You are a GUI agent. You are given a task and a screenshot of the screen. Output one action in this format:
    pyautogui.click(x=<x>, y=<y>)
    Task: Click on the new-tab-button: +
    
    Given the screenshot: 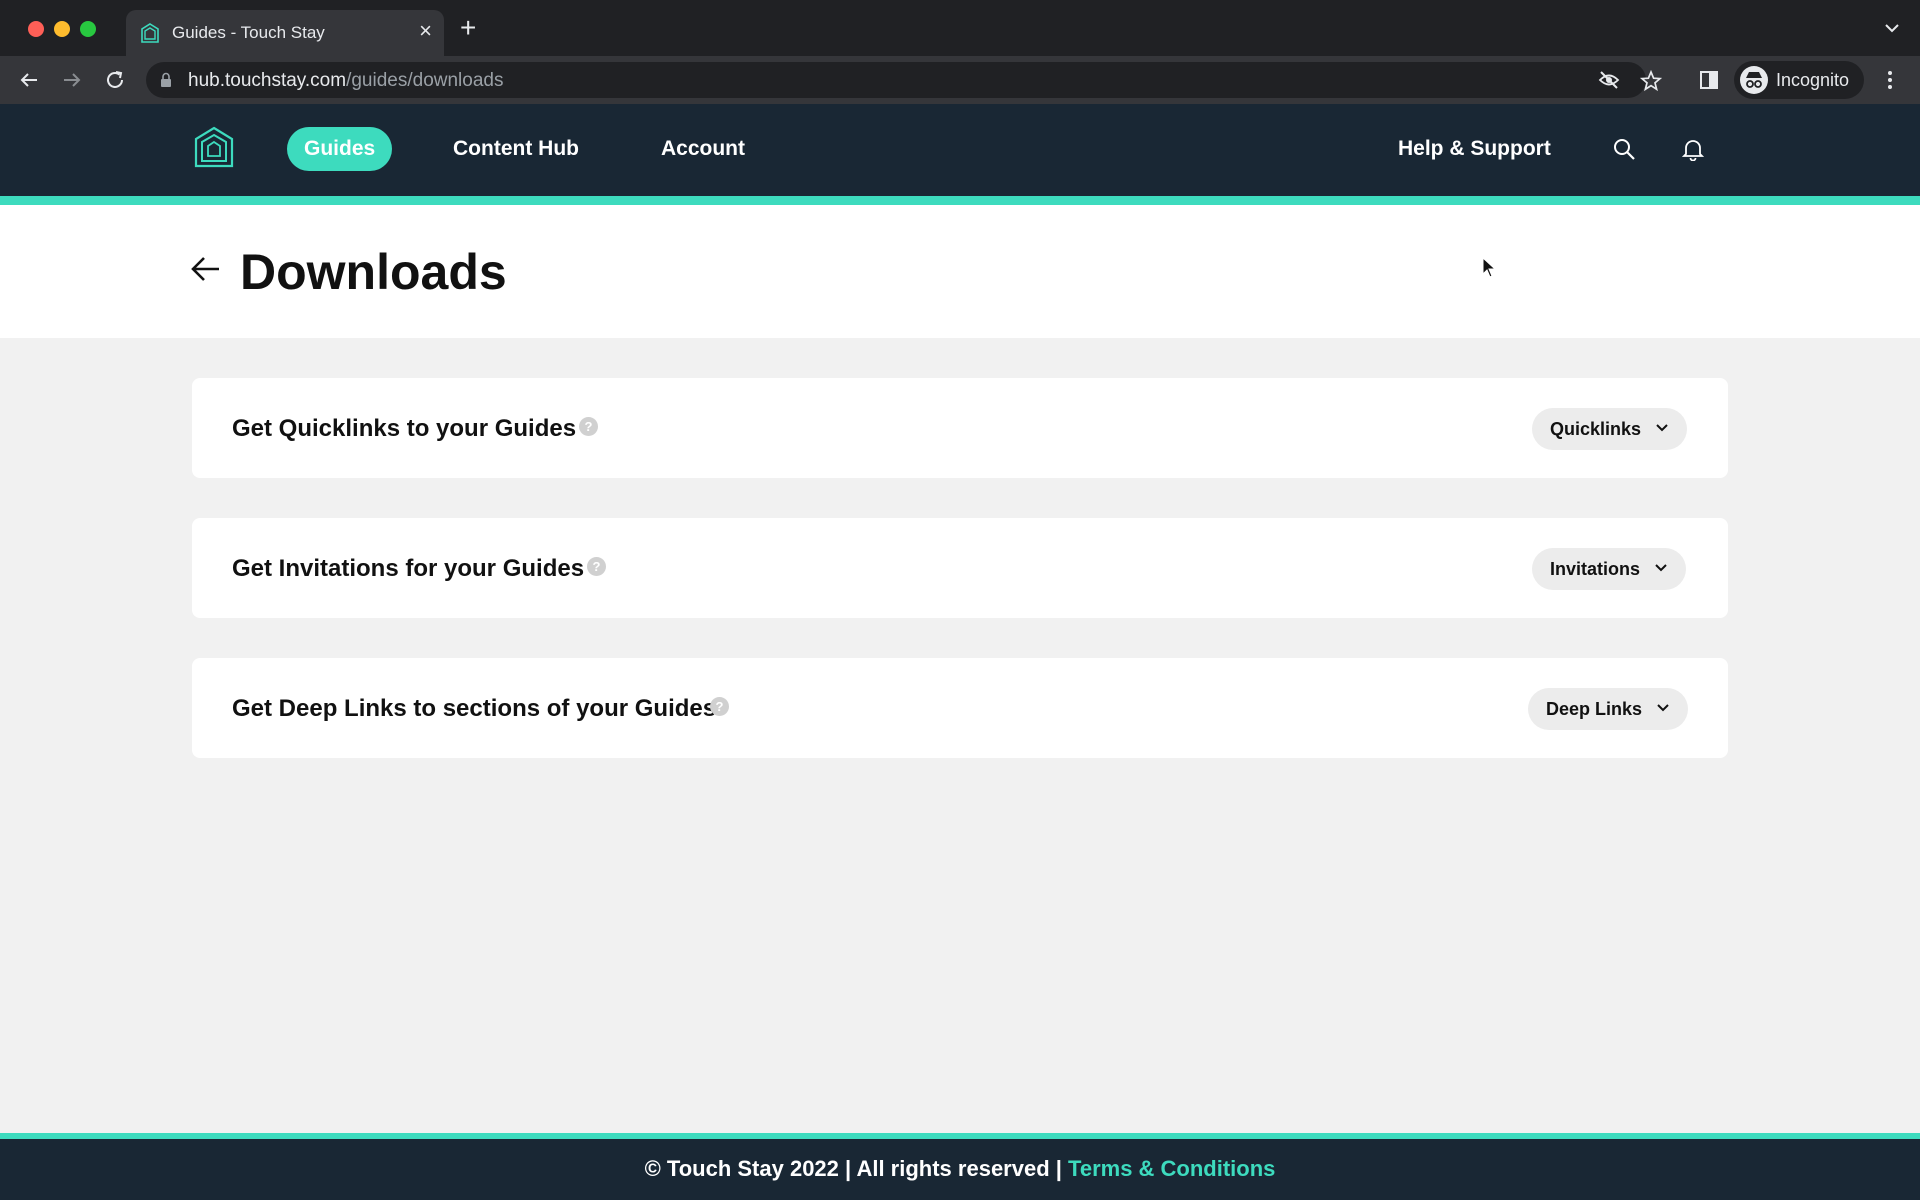 What is the action you would take?
    pyautogui.click(x=468, y=28)
    